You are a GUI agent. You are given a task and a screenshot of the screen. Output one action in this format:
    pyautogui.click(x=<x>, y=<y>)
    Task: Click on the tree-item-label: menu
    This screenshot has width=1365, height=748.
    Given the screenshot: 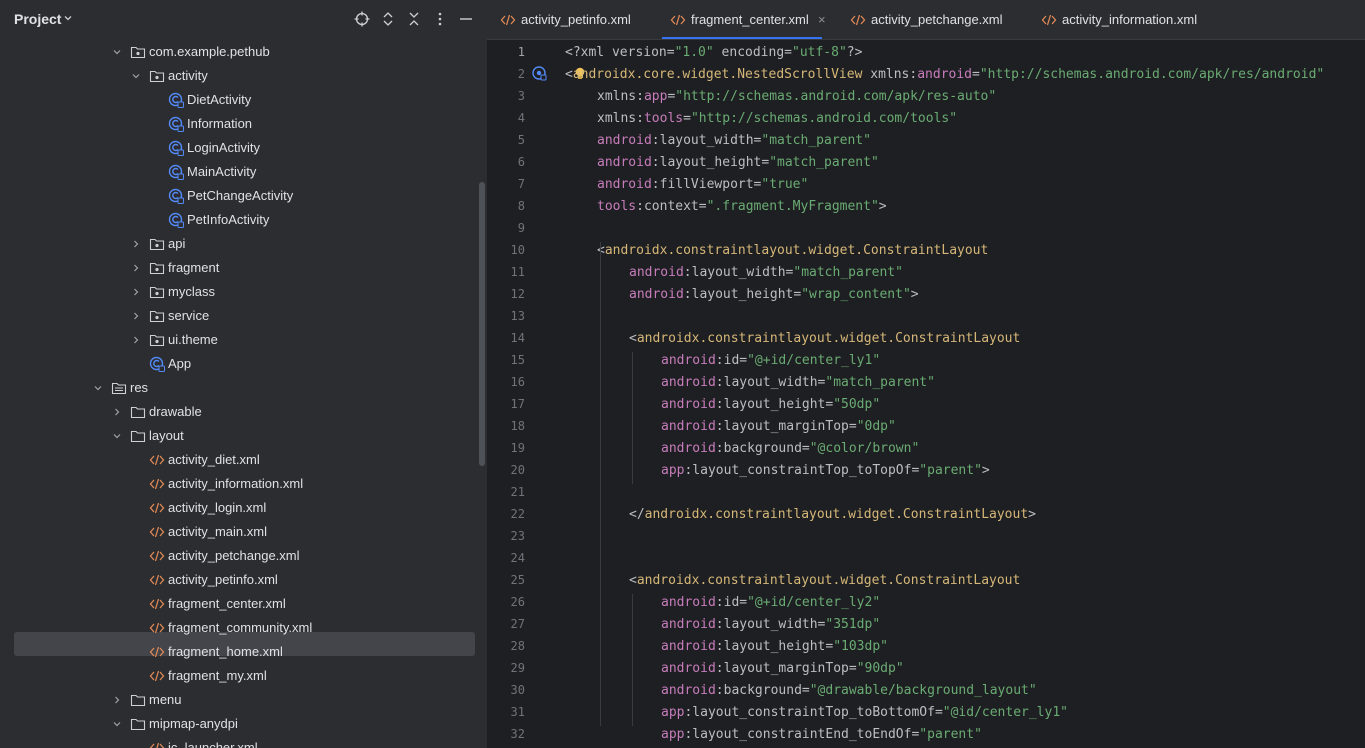 What is the action you would take?
    pyautogui.click(x=165, y=699)
    